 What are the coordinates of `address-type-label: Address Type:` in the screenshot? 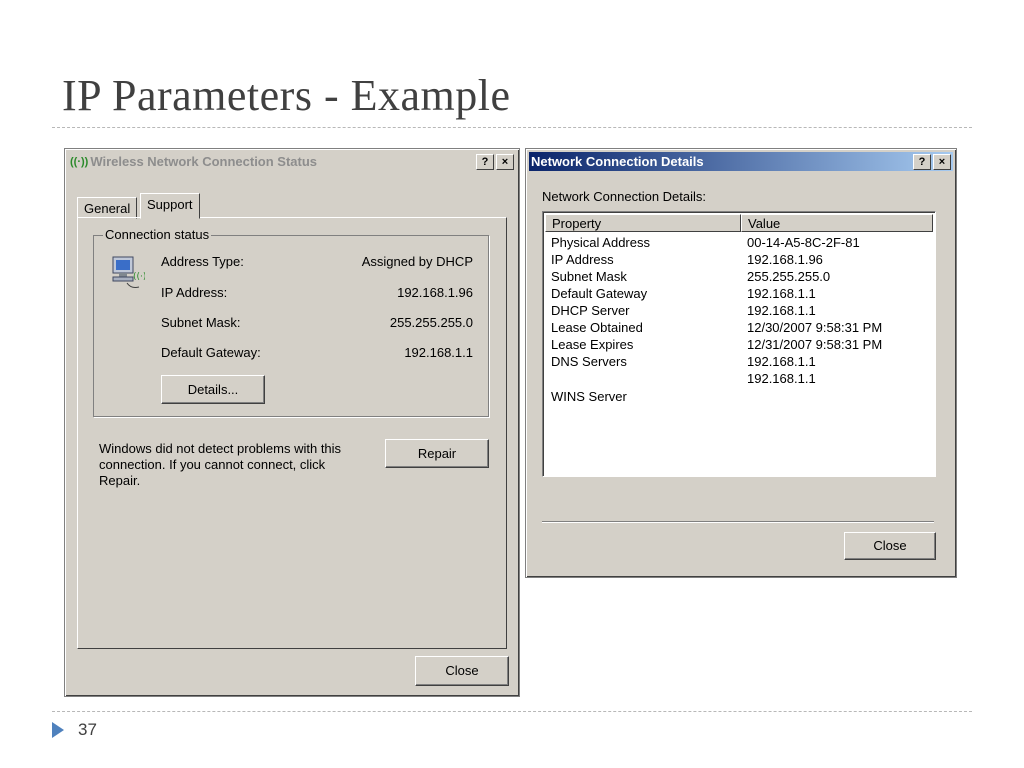 It's located at (202, 261).